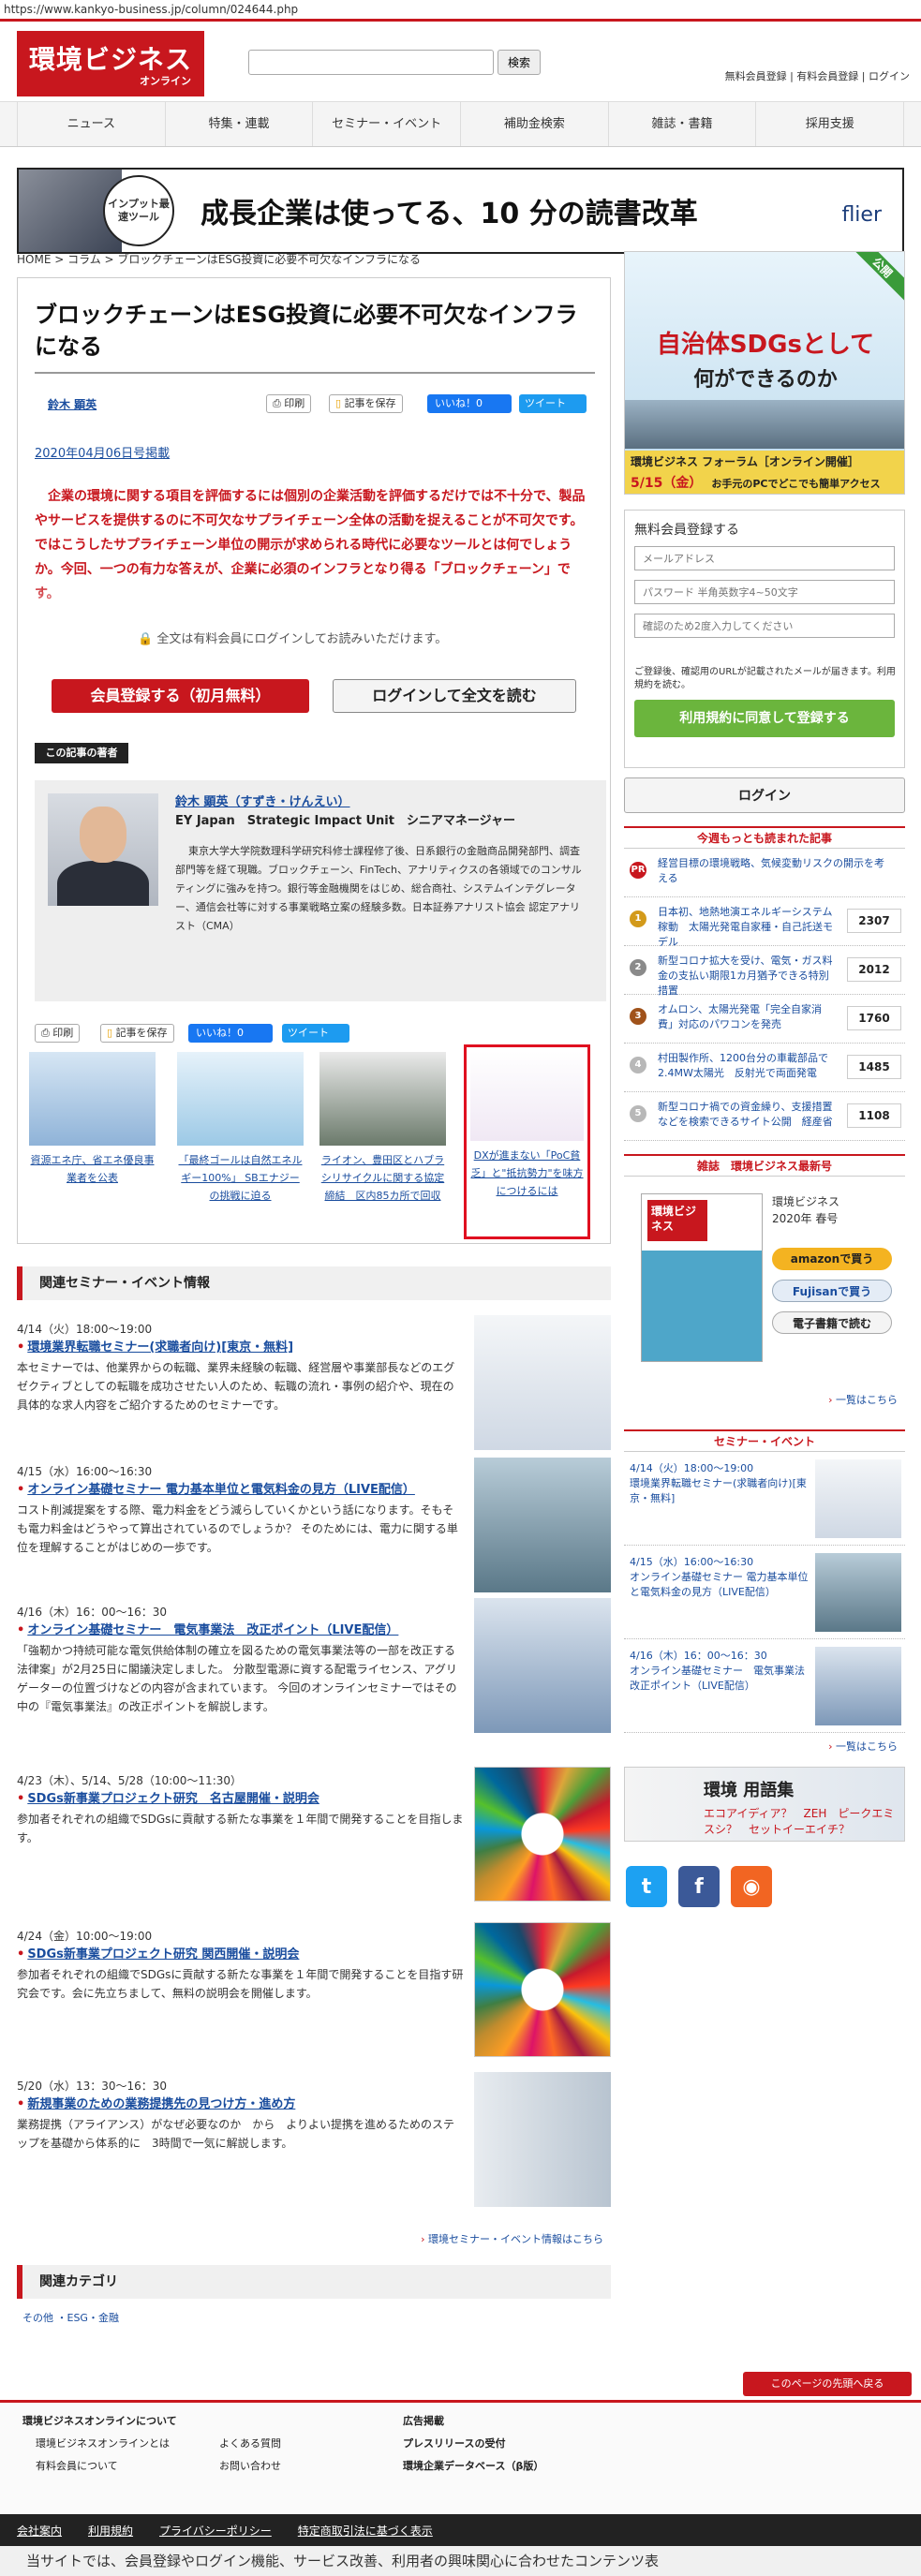 The height and width of the screenshot is (2576, 921). Describe the element at coordinates (473, 2444) in the screenshot. I see `footer-link: プレスリリースの受付` at that location.